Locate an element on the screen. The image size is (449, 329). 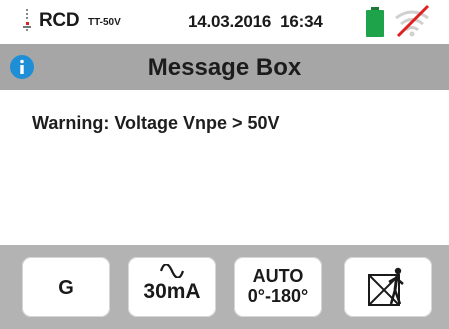
softkey-phase: AUTO 0°-180° is located at coordinates (278, 287).